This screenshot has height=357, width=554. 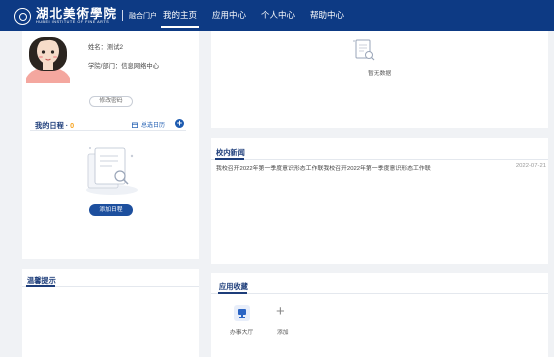 What do you see at coordinates (530, 166) in the screenshot?
I see `news-item-date: 2022-07-21` at bounding box center [530, 166].